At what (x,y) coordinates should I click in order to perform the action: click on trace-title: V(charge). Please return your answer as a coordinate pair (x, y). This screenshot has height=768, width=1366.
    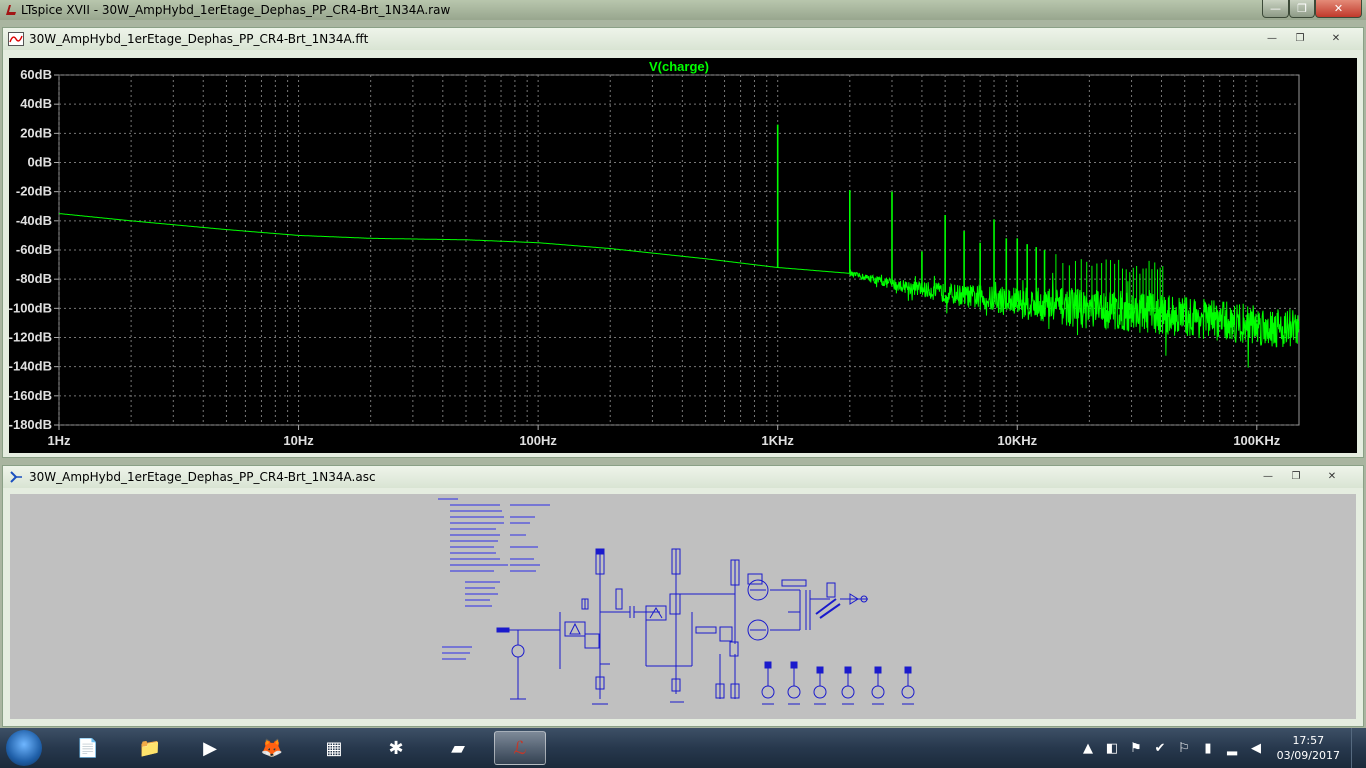
    Looking at the image, I should click on (679, 66).